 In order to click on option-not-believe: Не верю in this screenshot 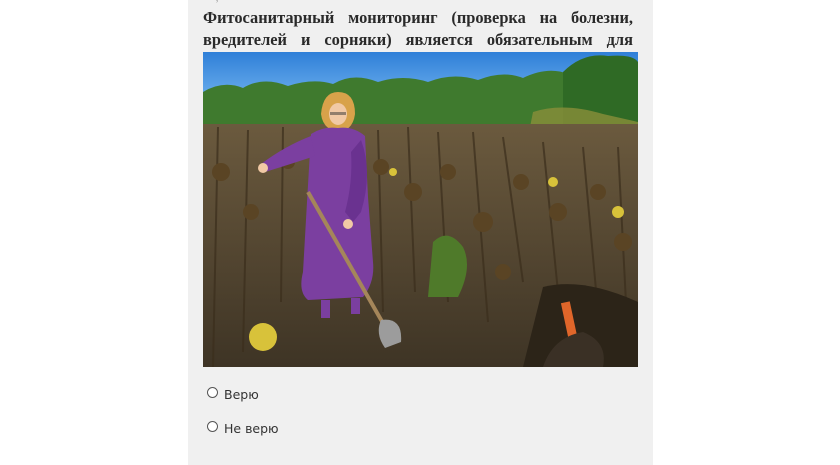, I will do `click(243, 428)`.